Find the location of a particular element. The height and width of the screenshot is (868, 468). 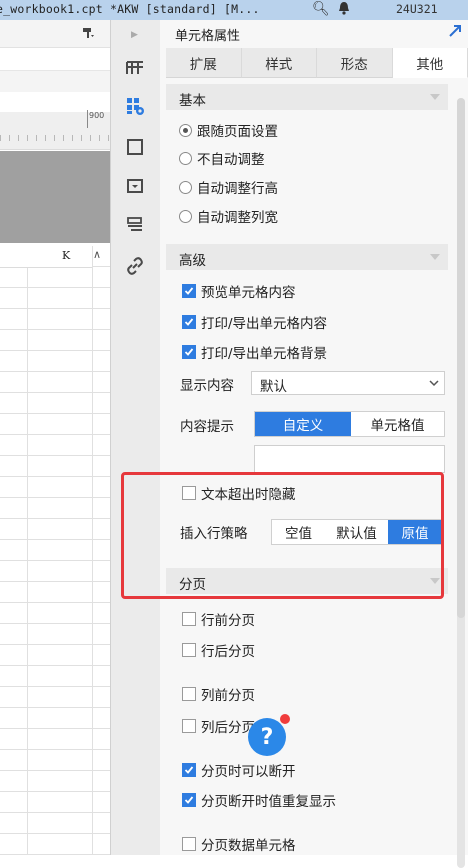

horizontal-ruler: 900 is located at coordinates (55, 131).